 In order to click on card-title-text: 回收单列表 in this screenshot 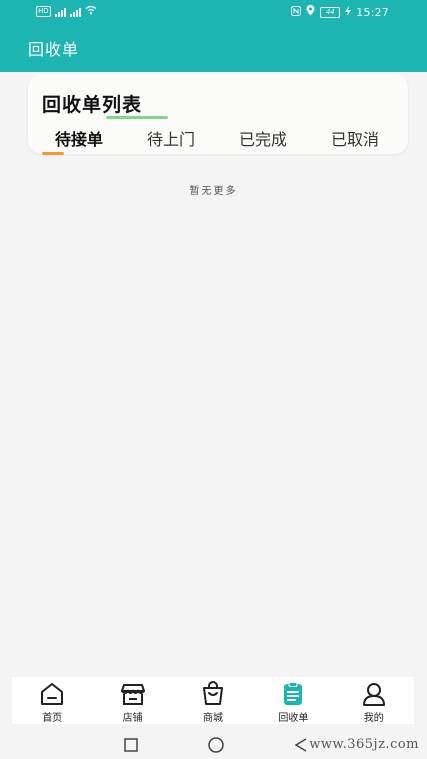, I will do `click(92, 105)`.